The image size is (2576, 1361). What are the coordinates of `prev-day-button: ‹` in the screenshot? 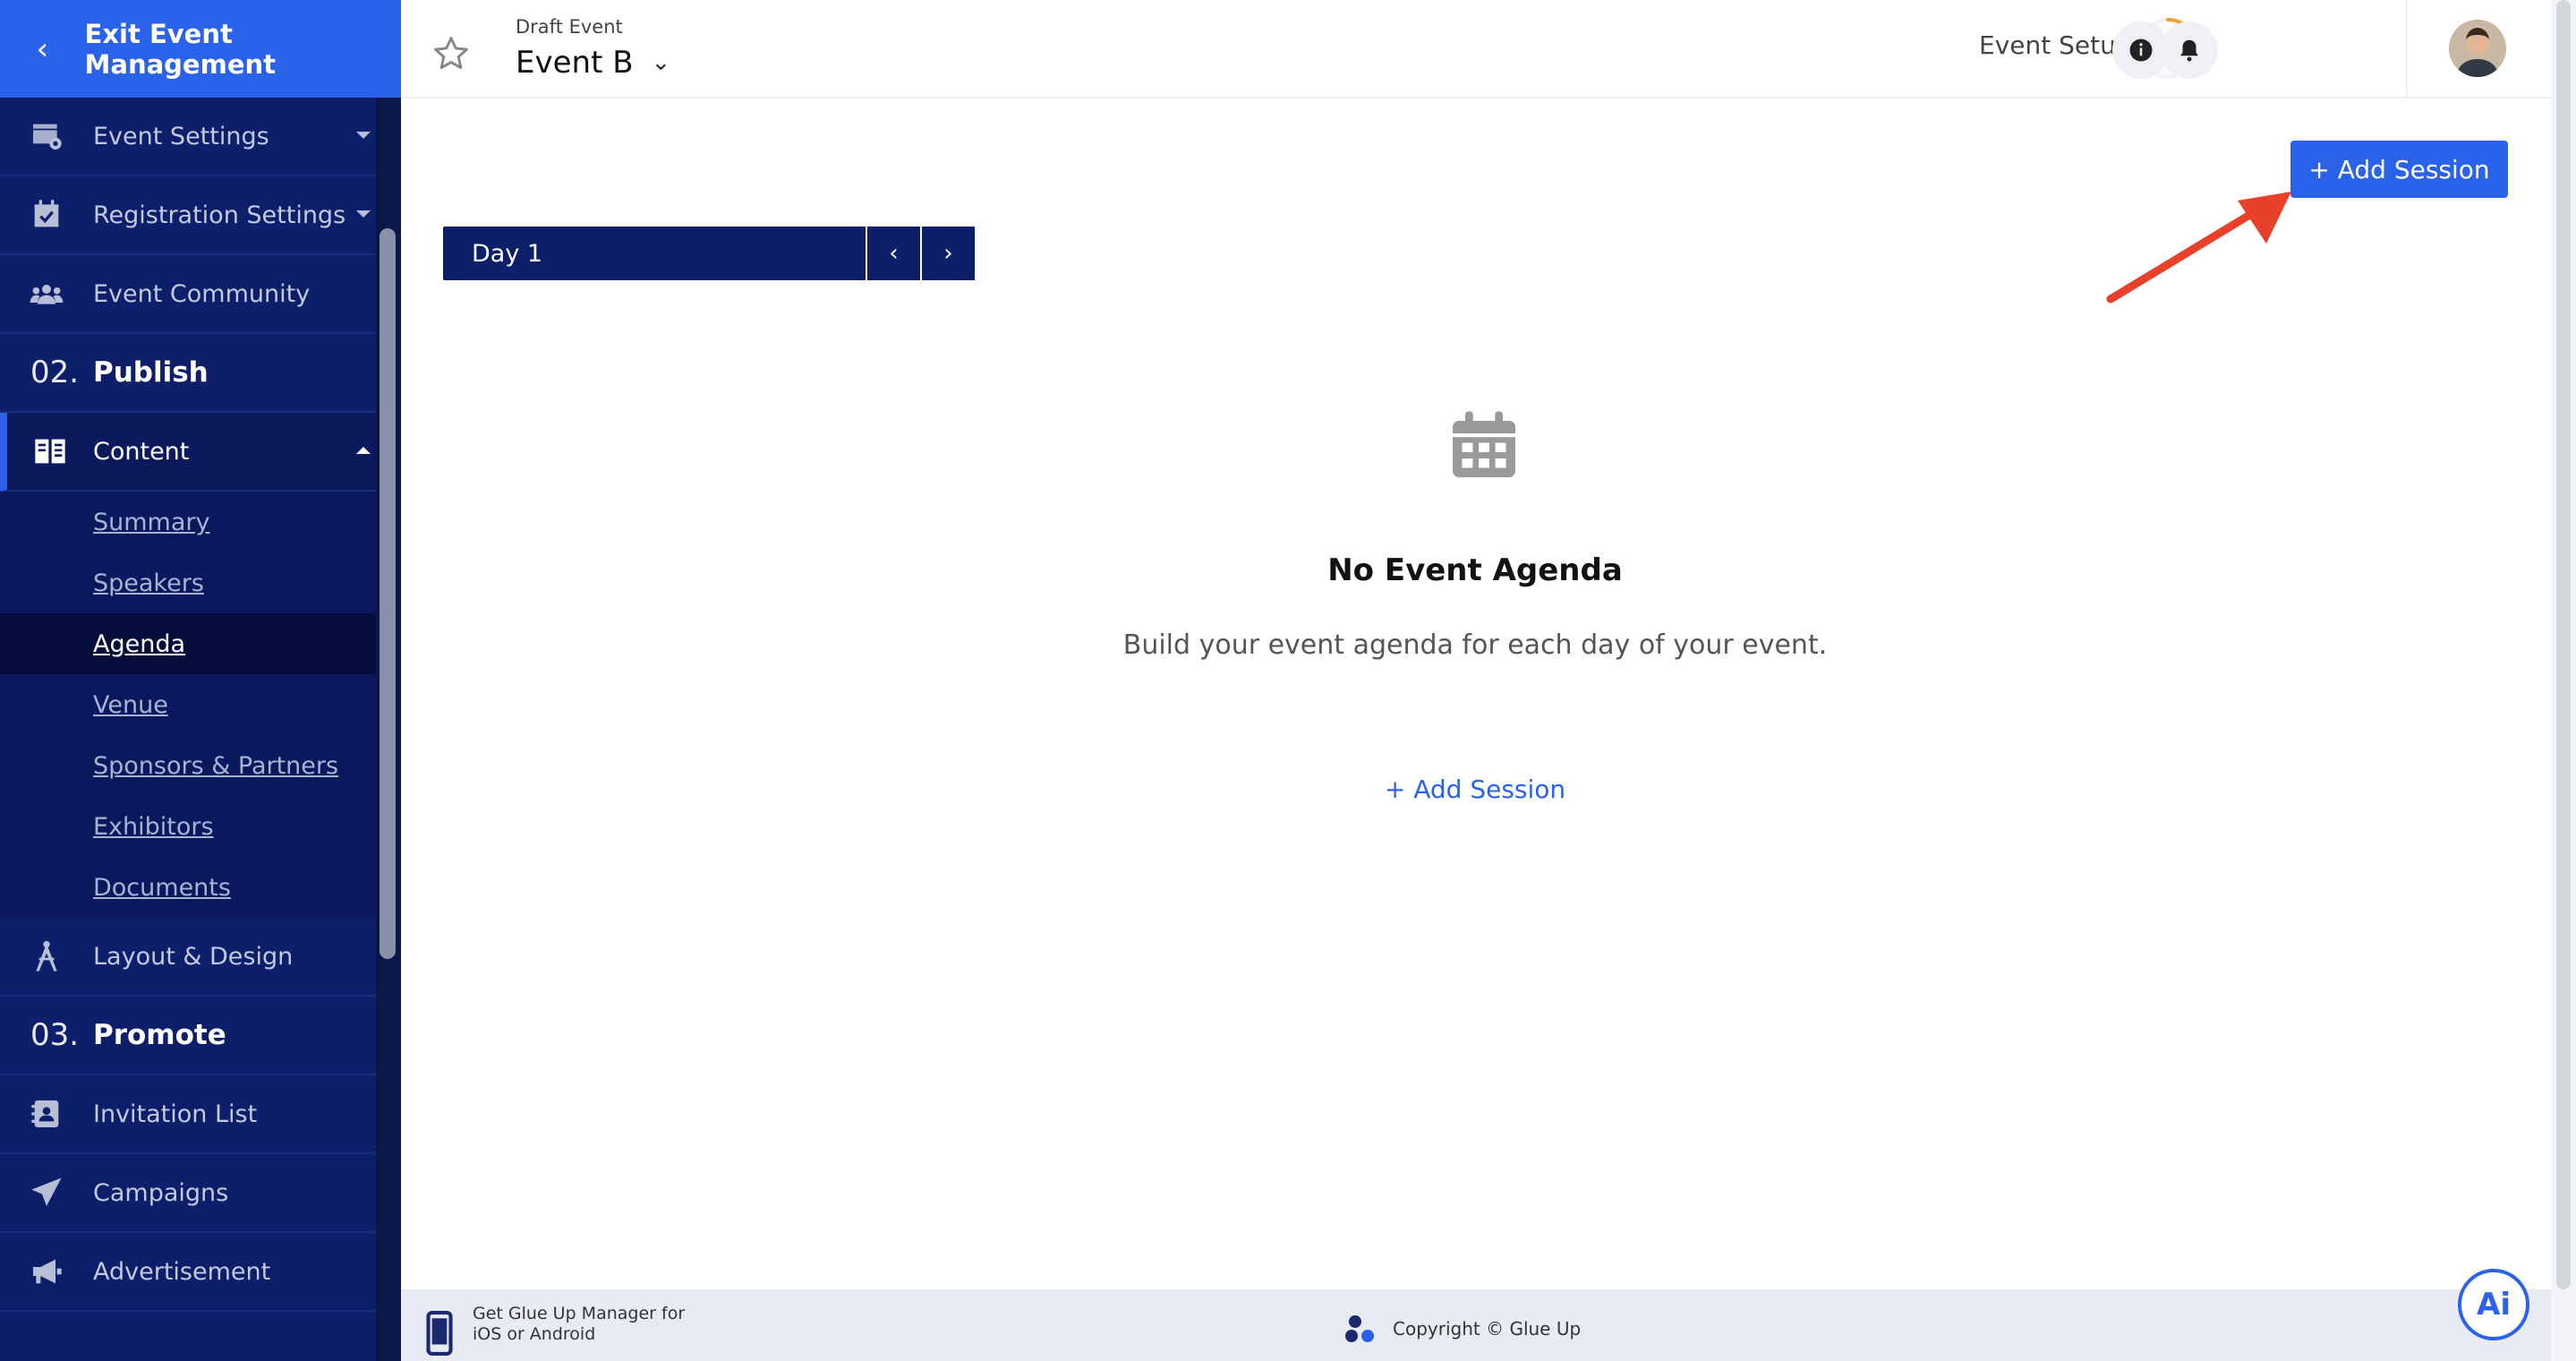 It's located at (893, 253).